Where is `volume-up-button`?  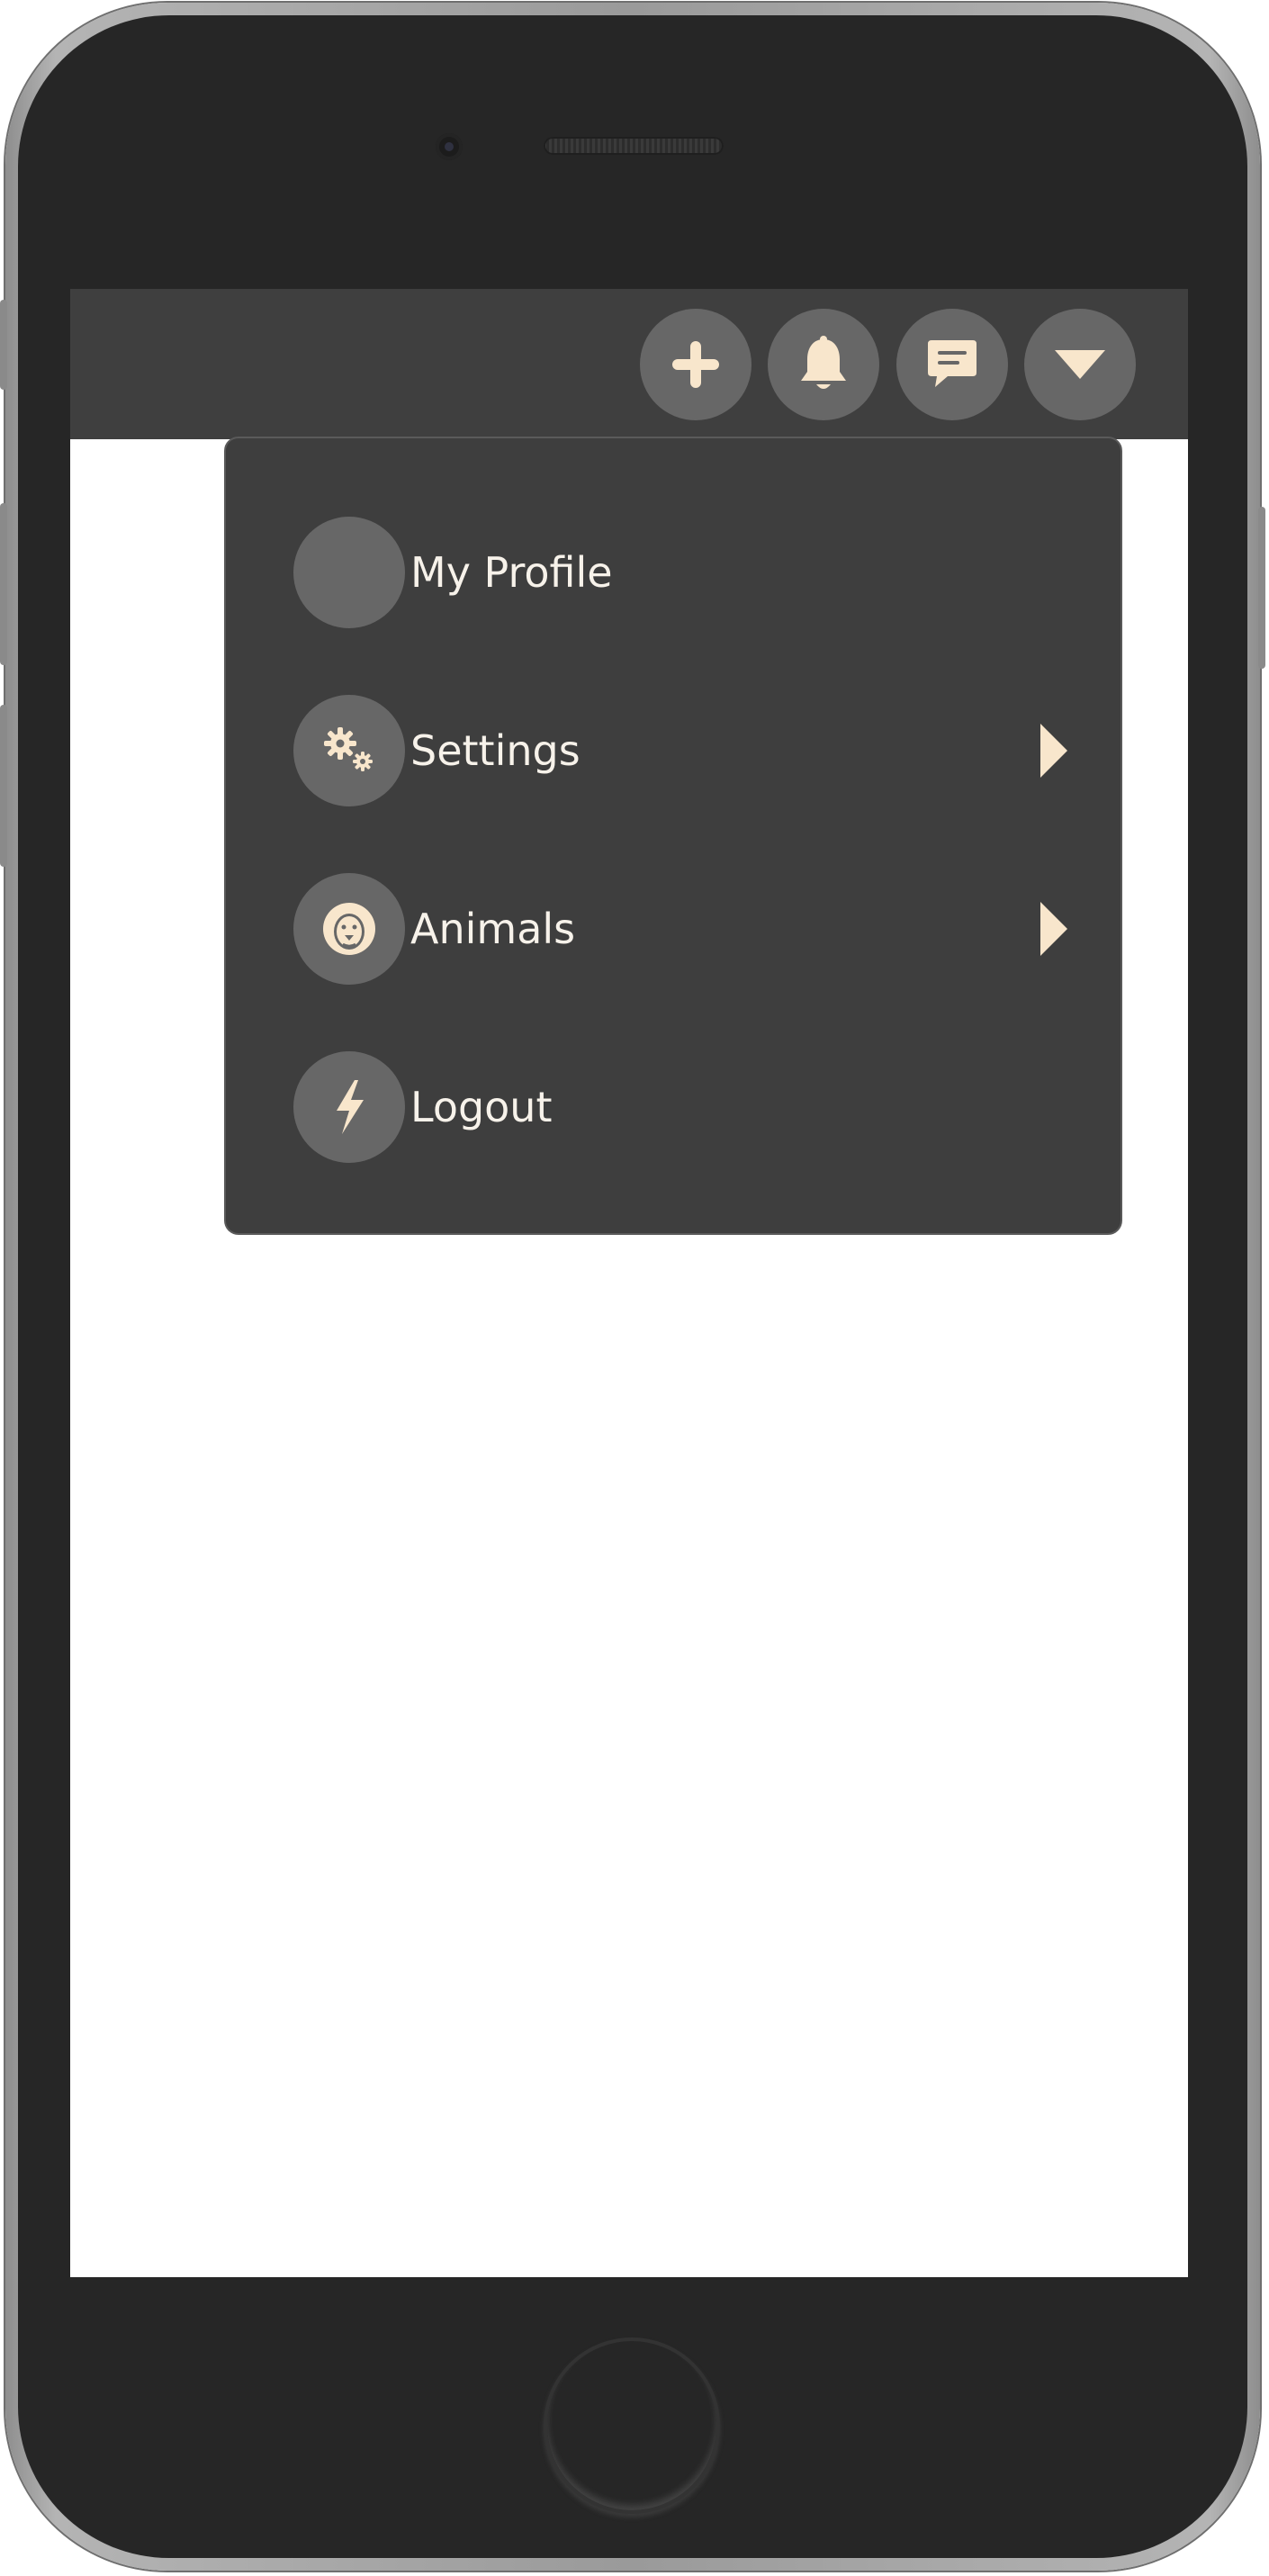
volume-up-button is located at coordinates (4, 584).